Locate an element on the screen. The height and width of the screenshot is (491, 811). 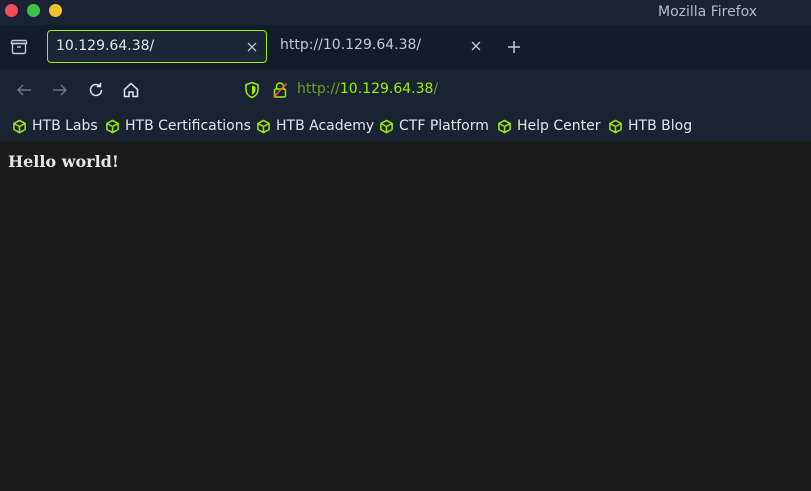
tab-inactive: http://10.129.64.38/ is located at coordinates (381, 46).